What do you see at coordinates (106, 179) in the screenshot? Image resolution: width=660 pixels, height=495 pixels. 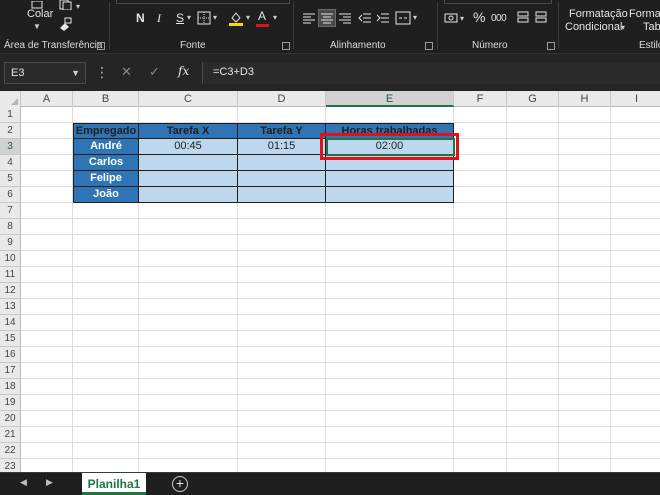 I see `table-row-name-cell: Felipe` at bounding box center [106, 179].